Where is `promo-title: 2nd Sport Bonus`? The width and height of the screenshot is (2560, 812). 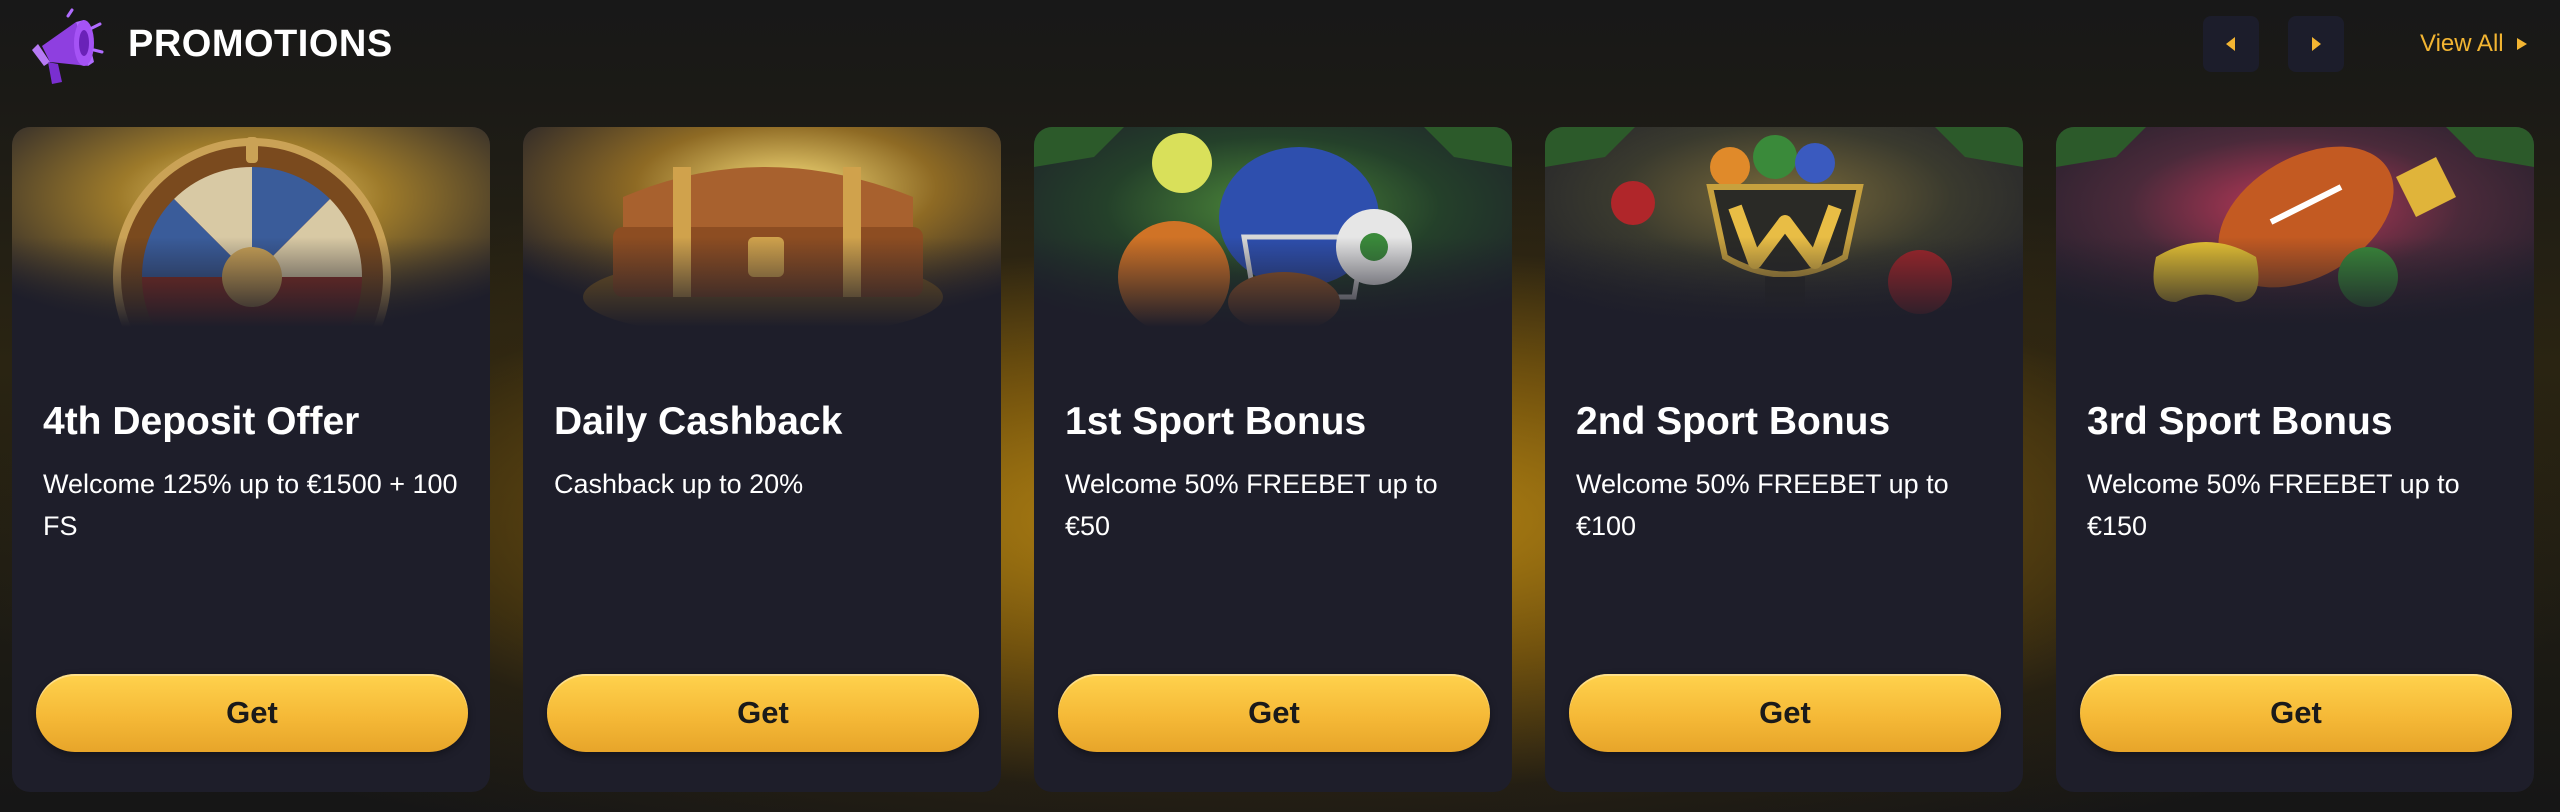 promo-title: 2nd Sport Bonus is located at coordinates (1733, 421).